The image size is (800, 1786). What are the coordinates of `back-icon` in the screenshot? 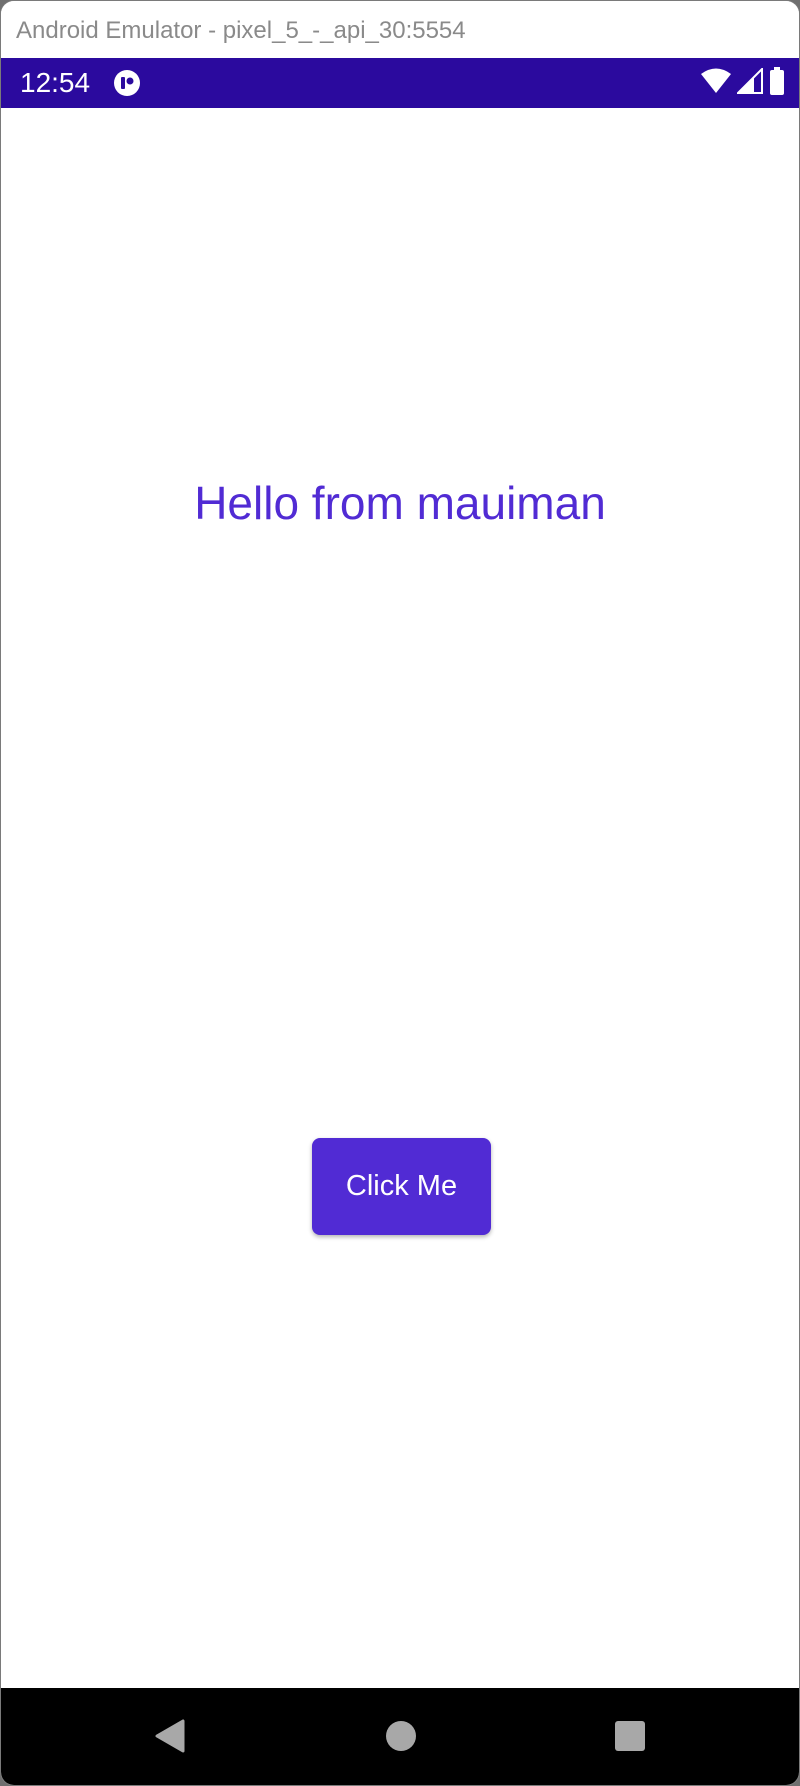 It's located at (170, 1736).